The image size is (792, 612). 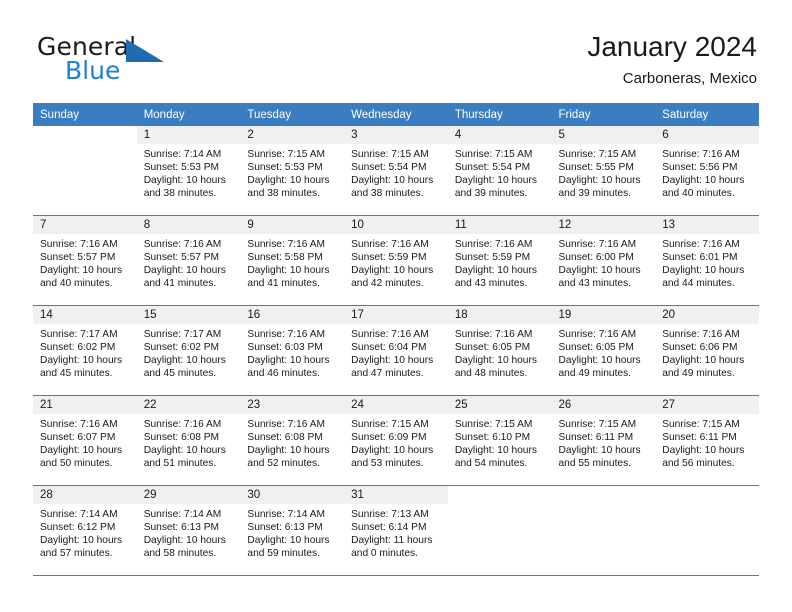 I want to click on day-number: 1, so click(x=188, y=135).